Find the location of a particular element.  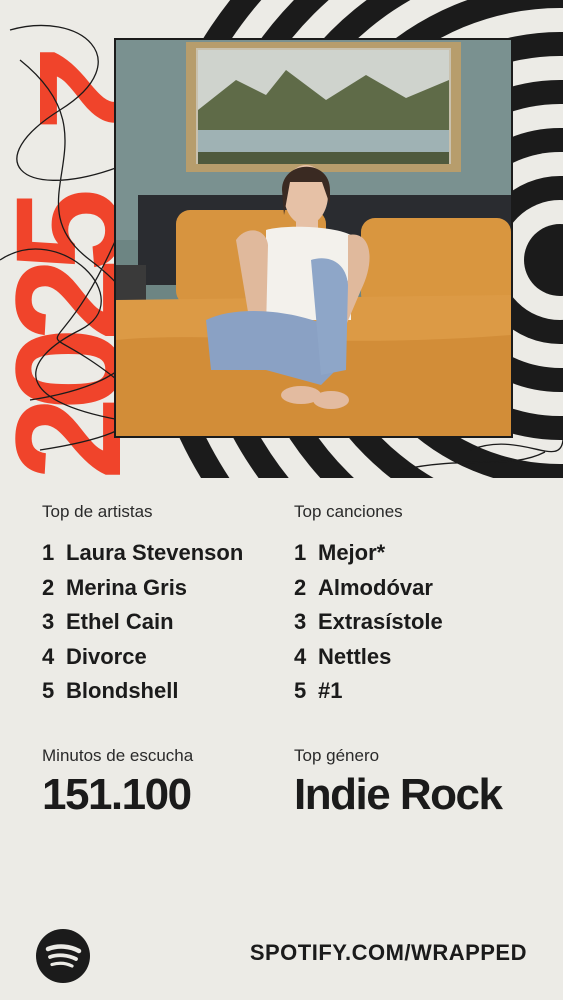

wrapped-url-link: SPOTIFY.COM/WRAPPED is located at coordinates (388, 953).